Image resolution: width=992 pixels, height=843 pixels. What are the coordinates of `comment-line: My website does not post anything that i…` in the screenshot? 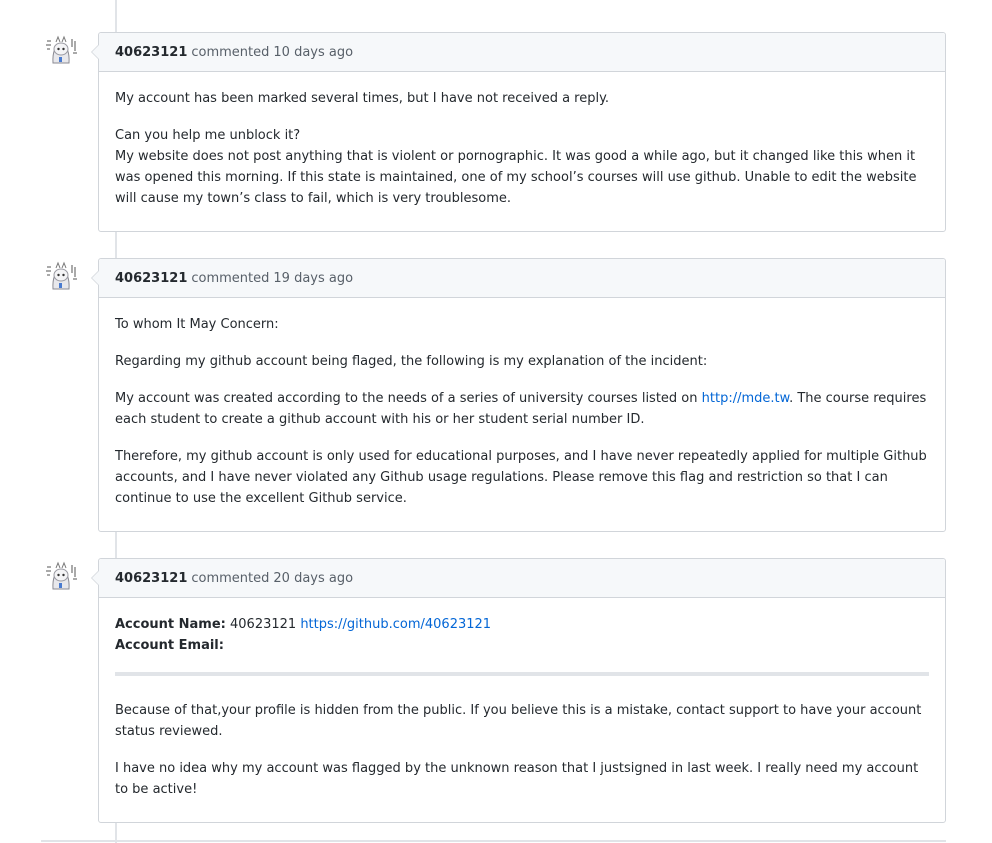 It's located at (516, 177).